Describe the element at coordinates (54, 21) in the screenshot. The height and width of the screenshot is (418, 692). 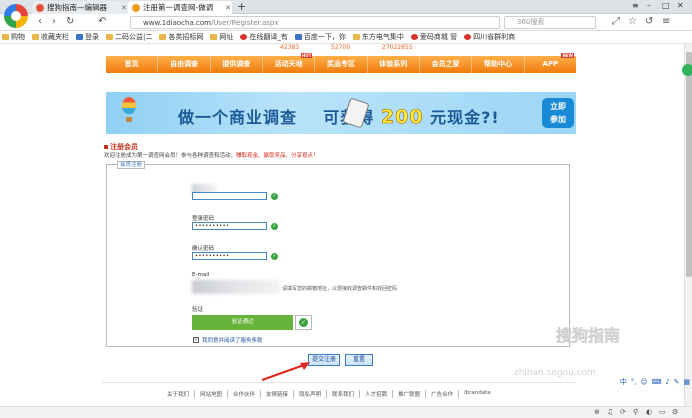
I see `forward-icon: ›` at that location.